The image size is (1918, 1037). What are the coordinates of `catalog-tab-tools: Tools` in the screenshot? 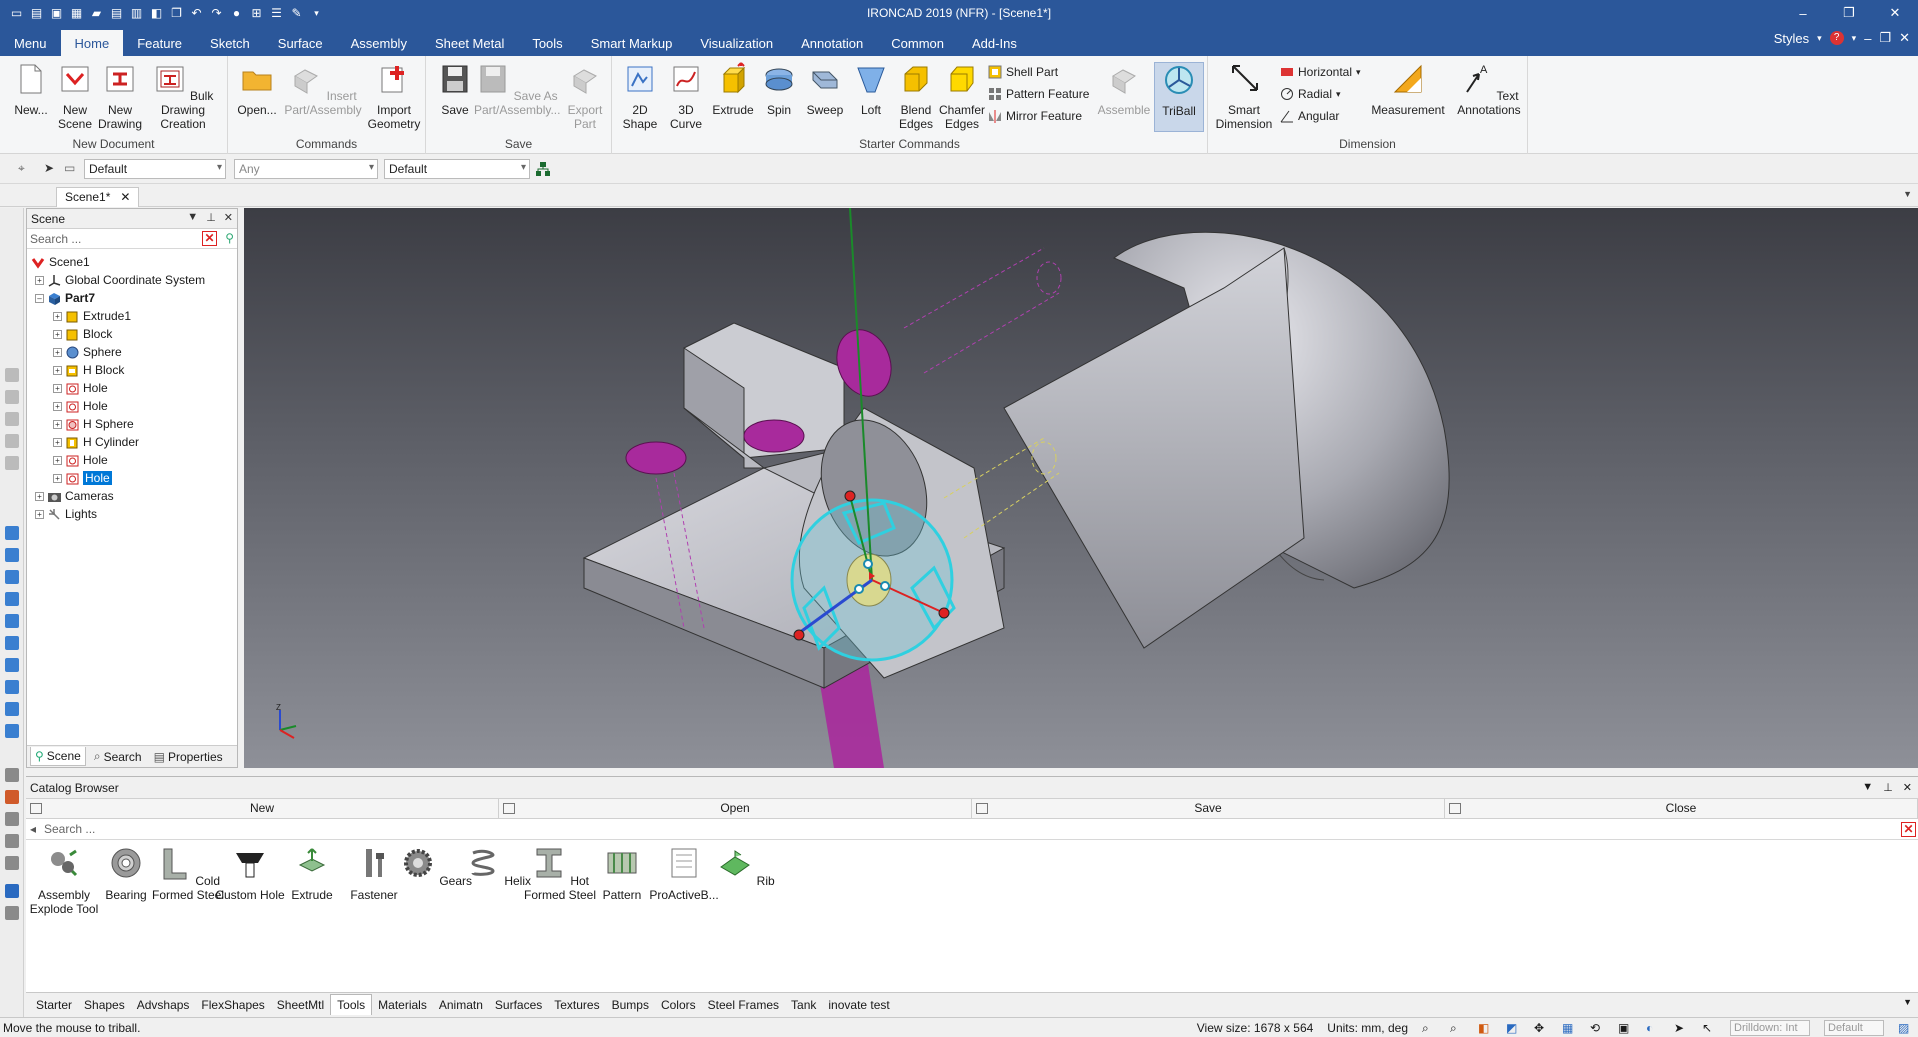 It's located at (351, 1004).